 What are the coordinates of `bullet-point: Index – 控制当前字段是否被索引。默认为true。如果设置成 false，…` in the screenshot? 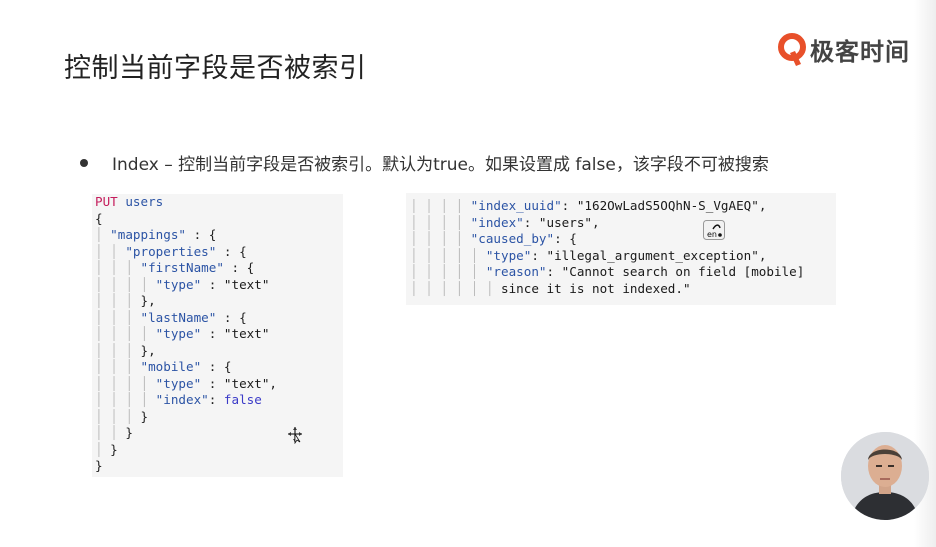 It's located at (424, 162).